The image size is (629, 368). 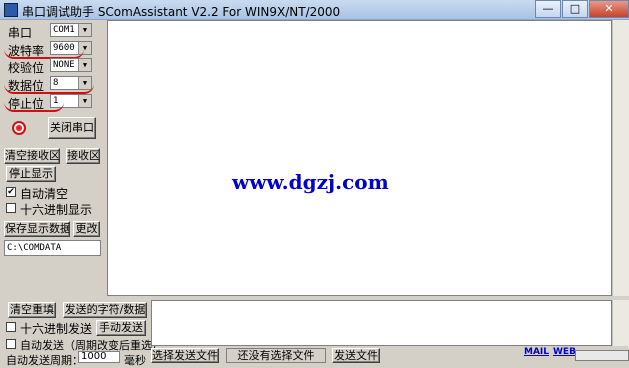 What do you see at coordinates (44, 360) in the screenshot?
I see `period-label: 自动发送周期：` at bounding box center [44, 360].